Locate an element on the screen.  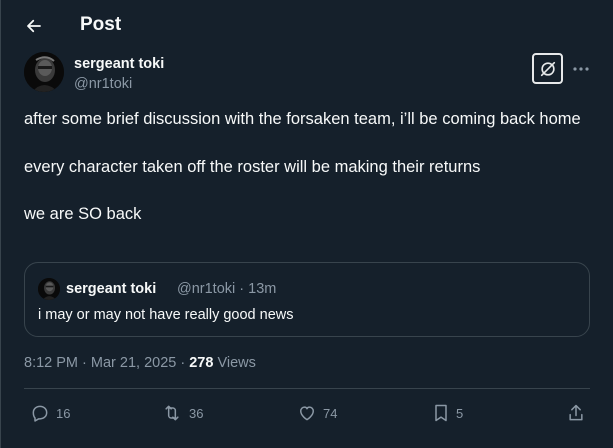
share-icon is located at coordinates (576, 412).